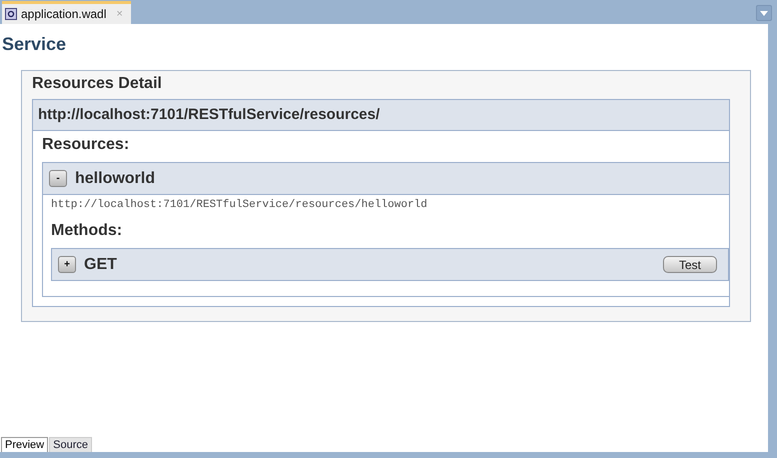  Describe the element at coordinates (115, 179) in the screenshot. I see `resource-name: helloworld` at that location.